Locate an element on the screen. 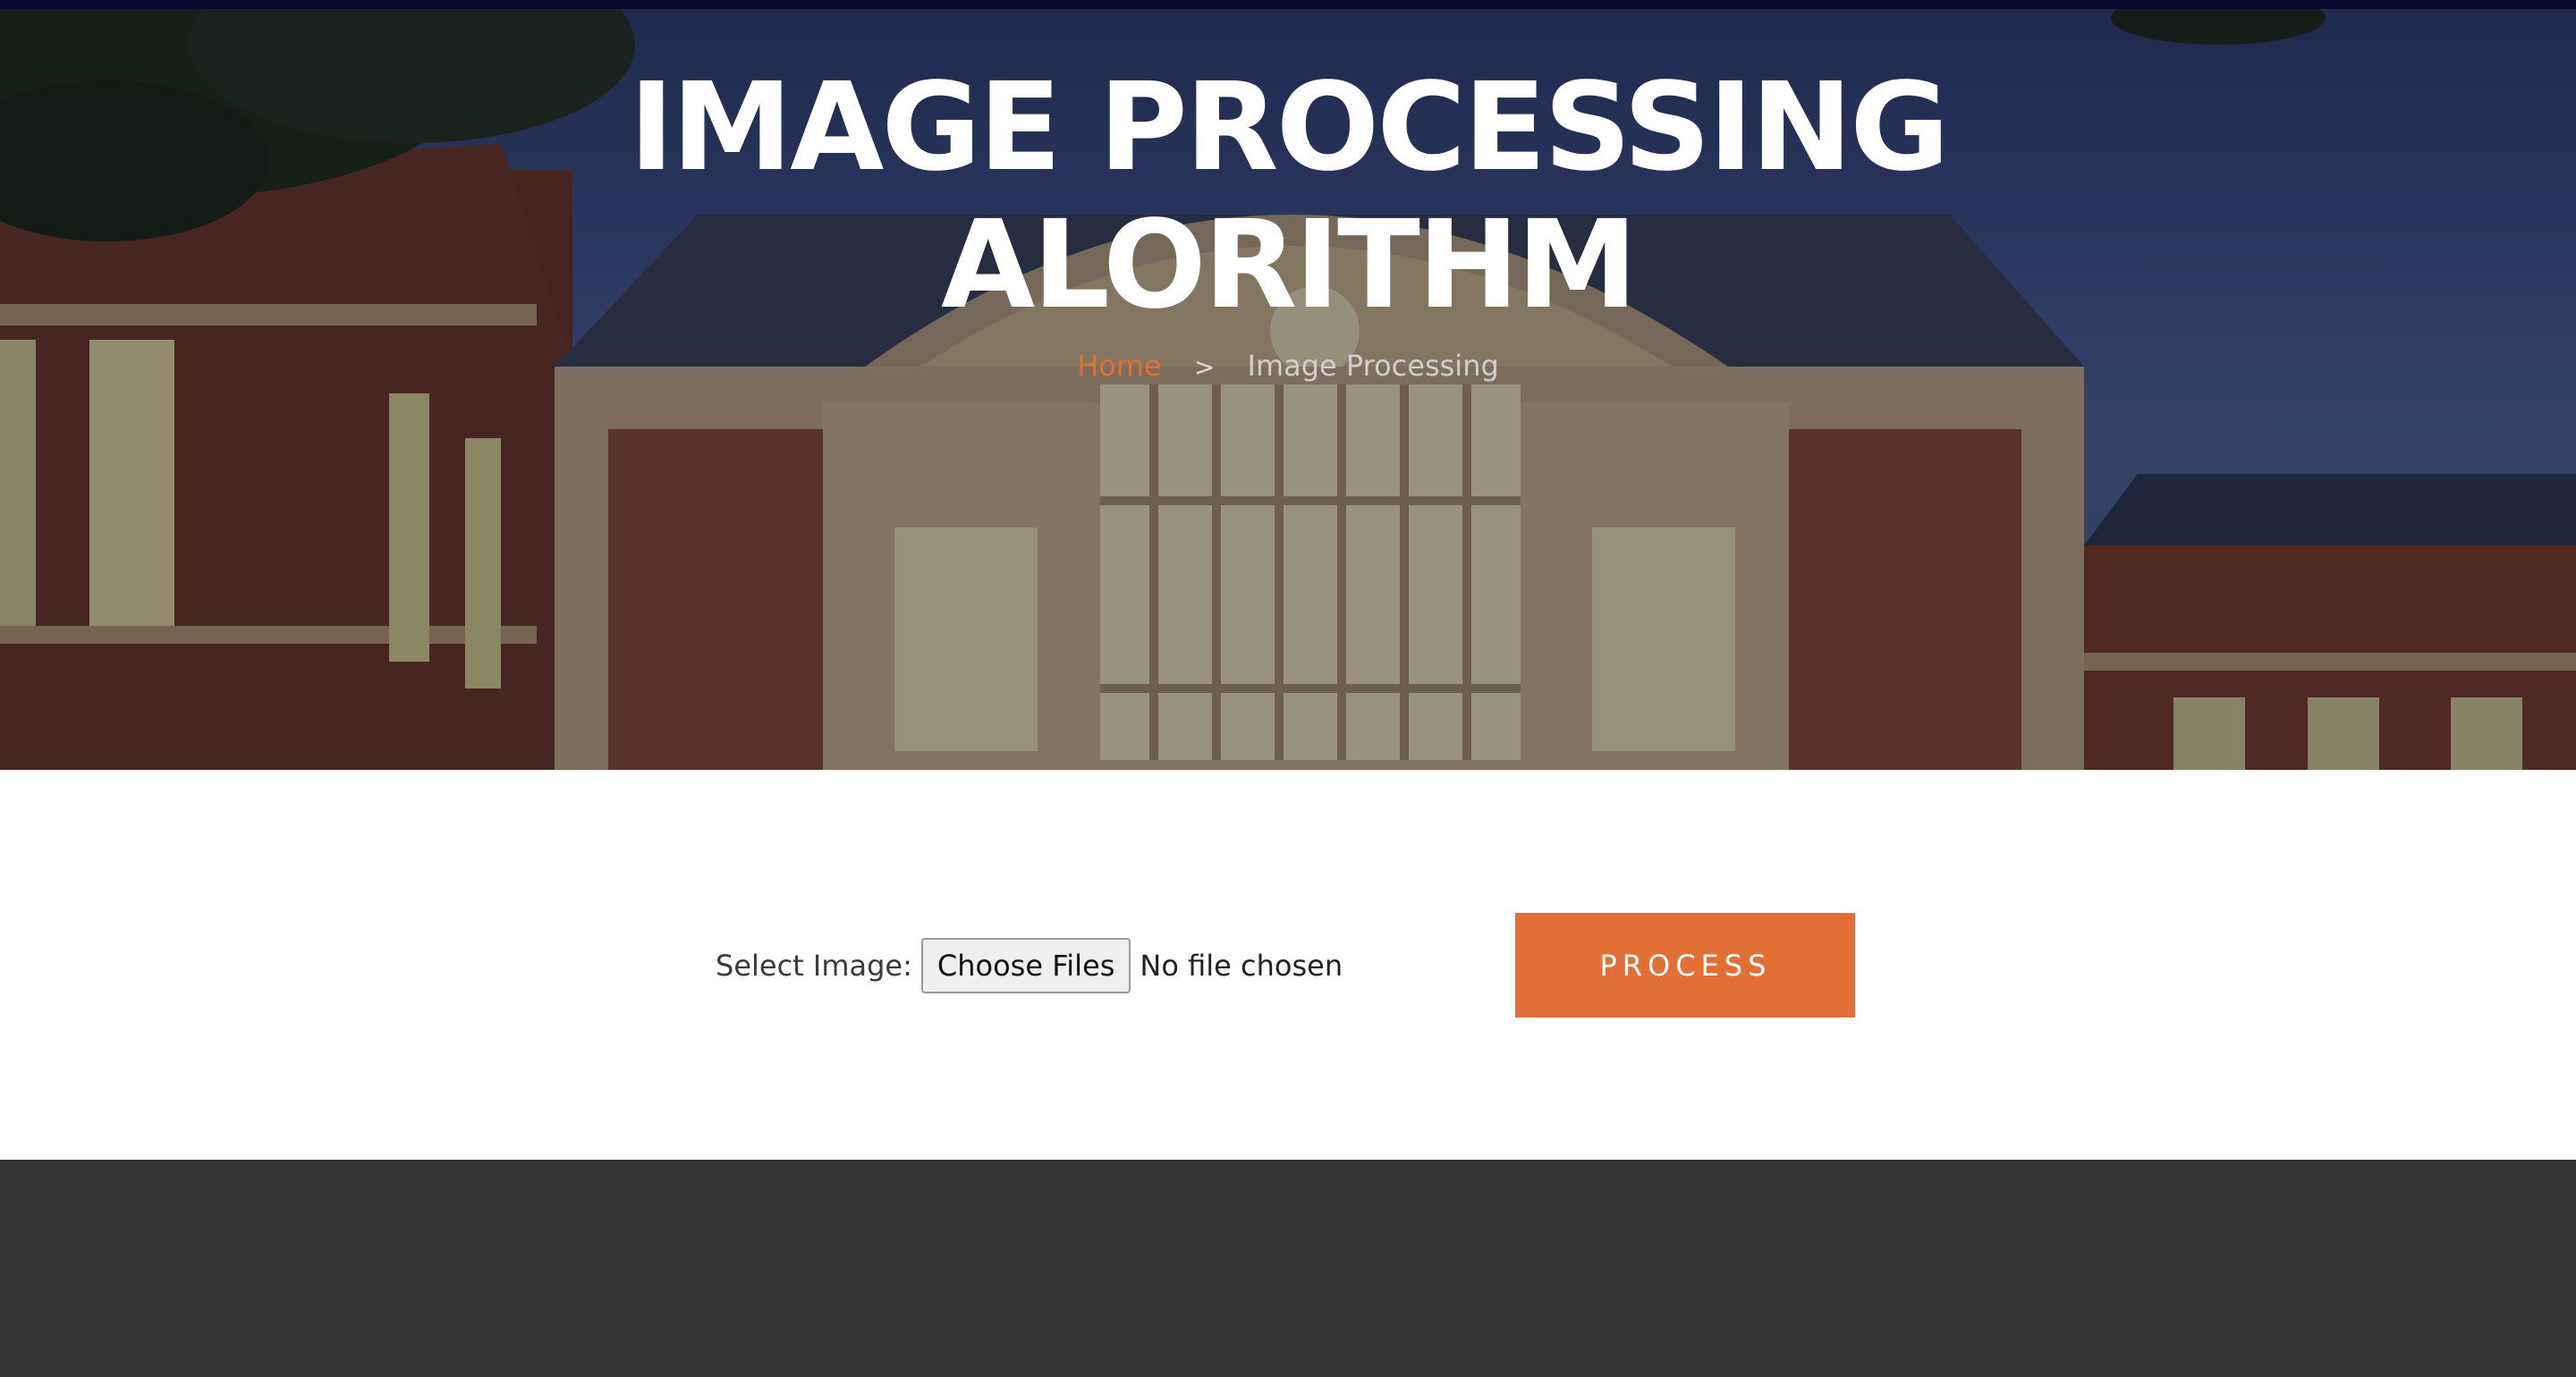 The height and width of the screenshot is (1377, 2576). page-title-line-2: ALORITHM is located at coordinates (1289, 265).